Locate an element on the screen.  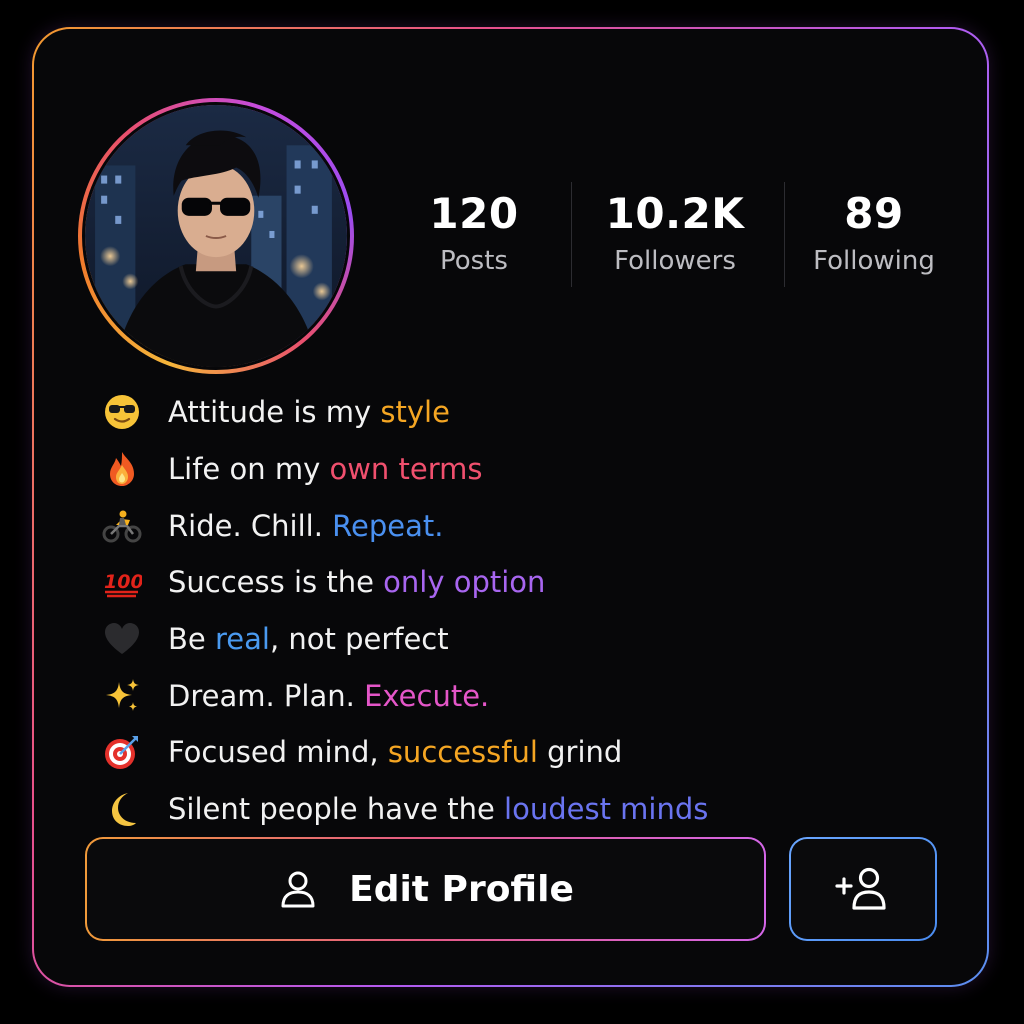
bio-text-prefix: Ride. Chill. is located at coordinates (250, 525).